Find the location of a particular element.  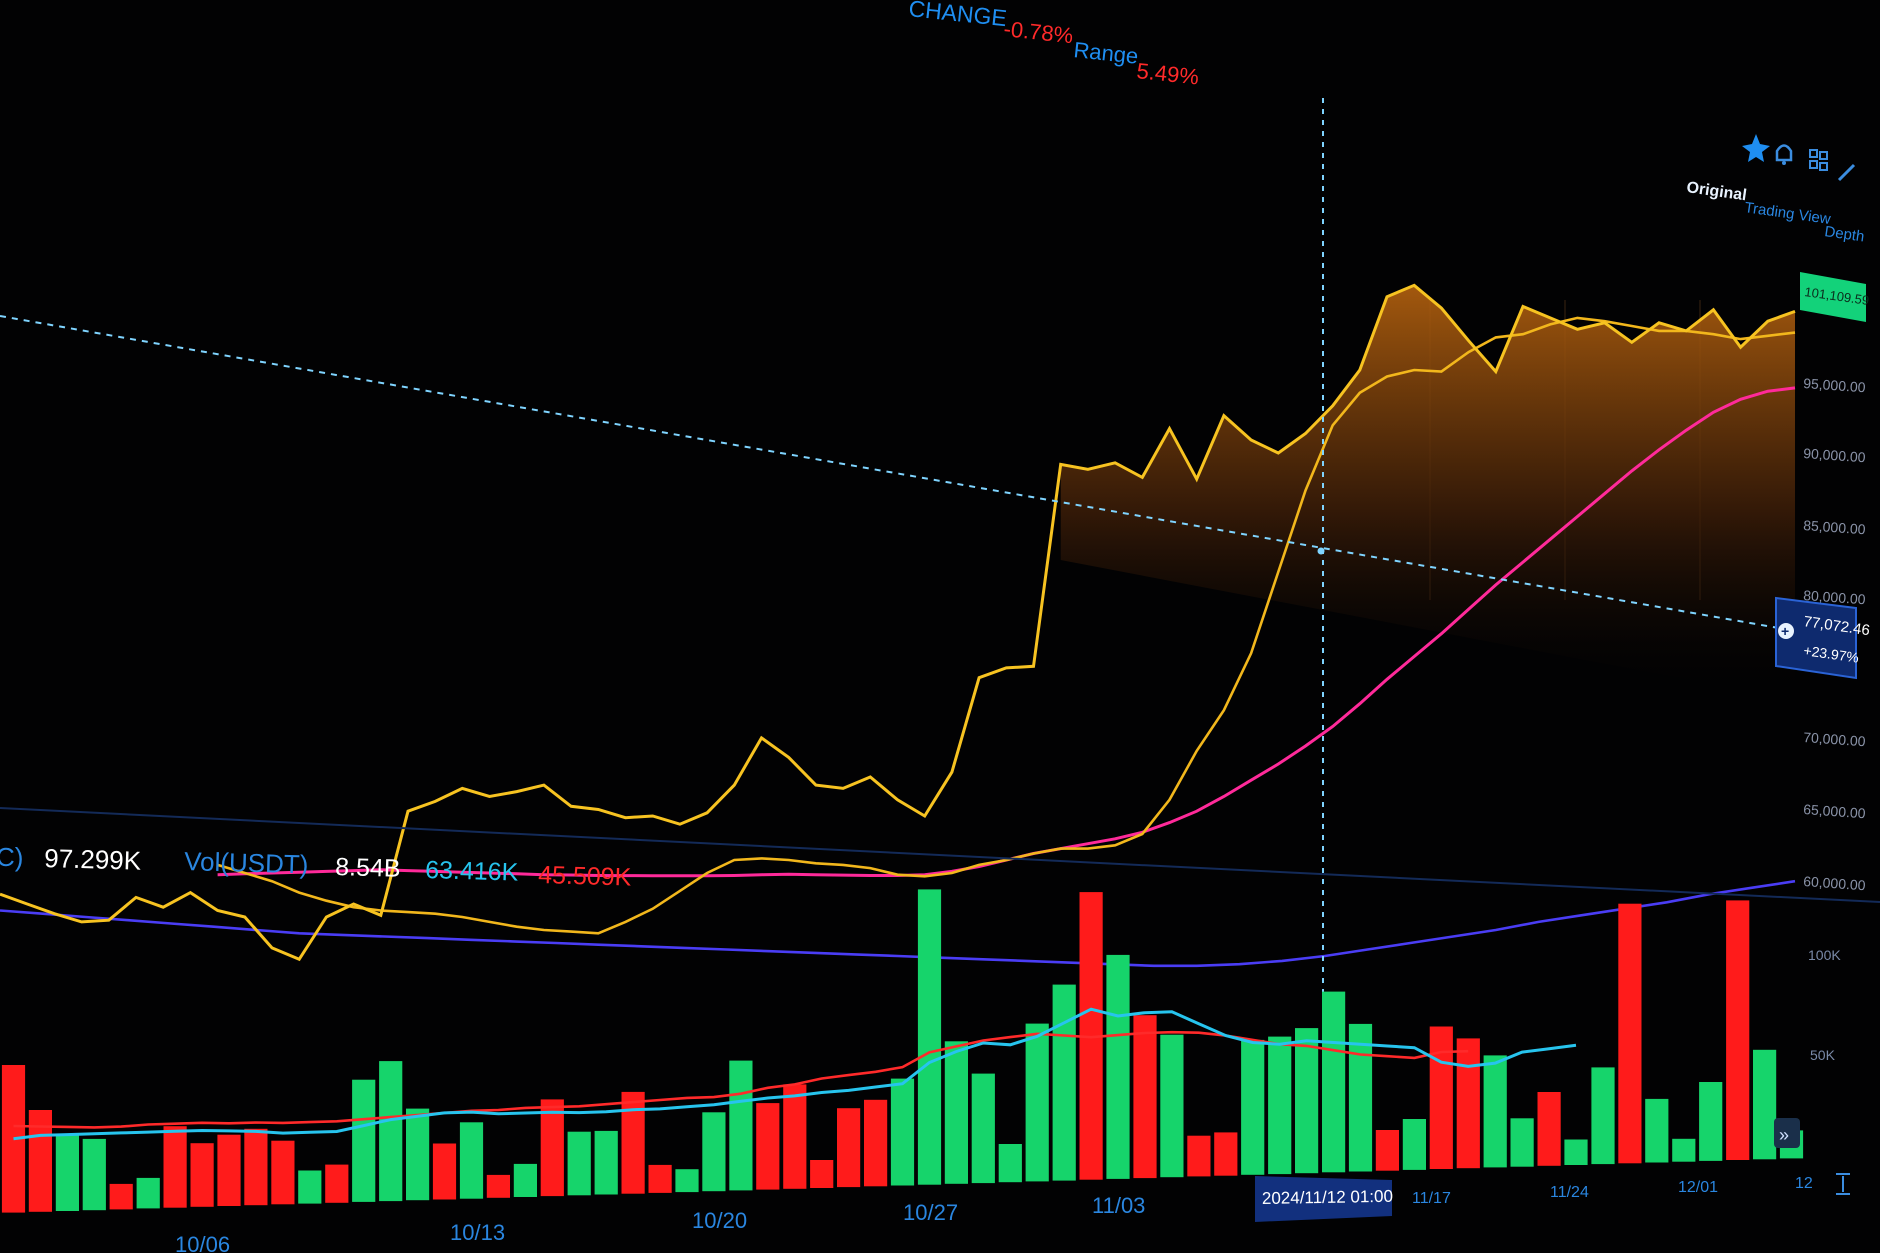

time-tick: 12/01 is located at coordinates (1698, 1187).